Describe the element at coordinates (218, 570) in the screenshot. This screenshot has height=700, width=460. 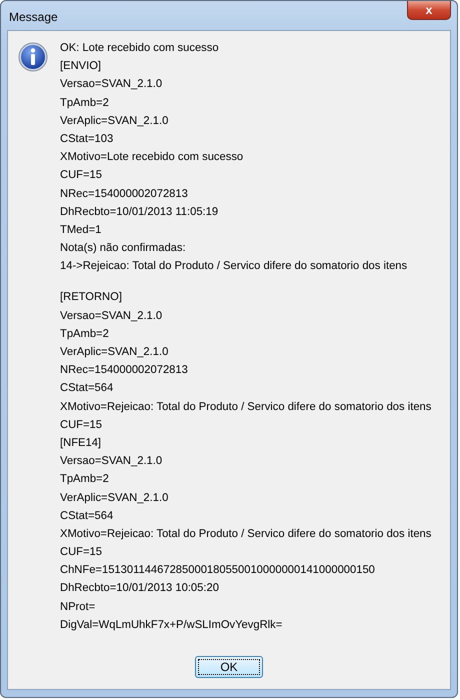
I see `message-line: ChNFe=15130114467285000180550010000000141000000150` at that location.